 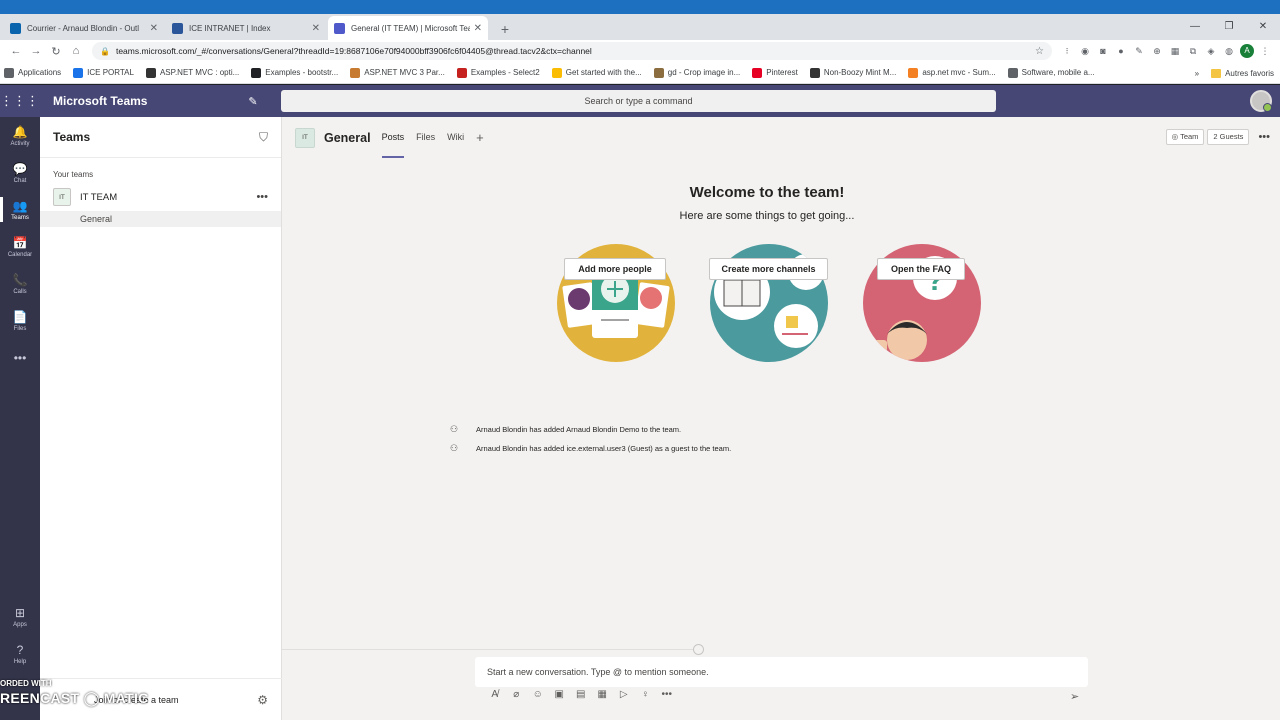 I want to click on meet-now-icon: ▦, so click(x=603, y=694).